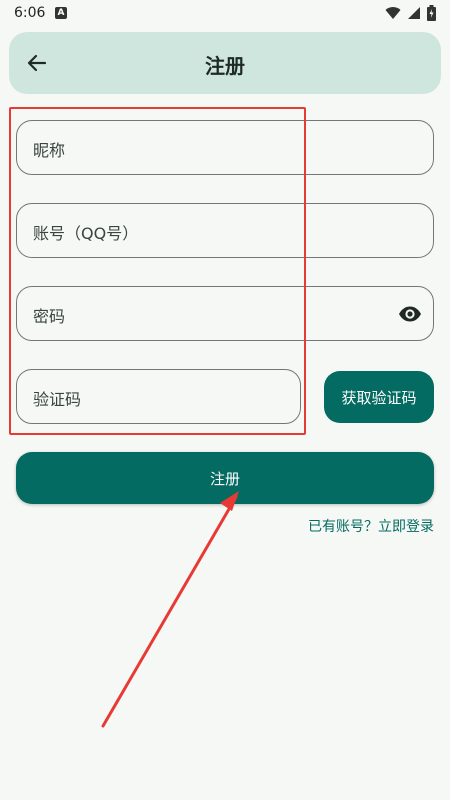 Image resolution: width=450 pixels, height=800 pixels. I want to click on battery-icon, so click(431, 13).